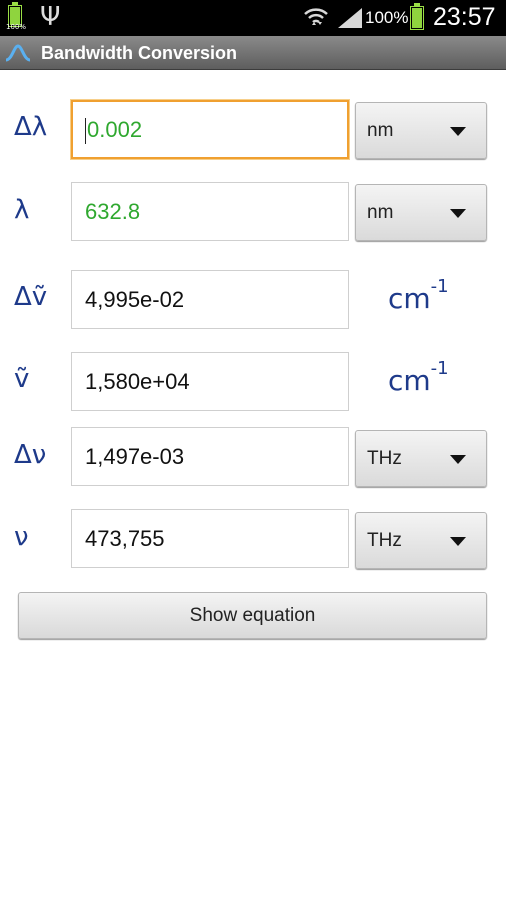 The image size is (506, 900). What do you see at coordinates (421, 458) in the screenshot?
I see `delta-frequency-unit-select: THz` at bounding box center [421, 458].